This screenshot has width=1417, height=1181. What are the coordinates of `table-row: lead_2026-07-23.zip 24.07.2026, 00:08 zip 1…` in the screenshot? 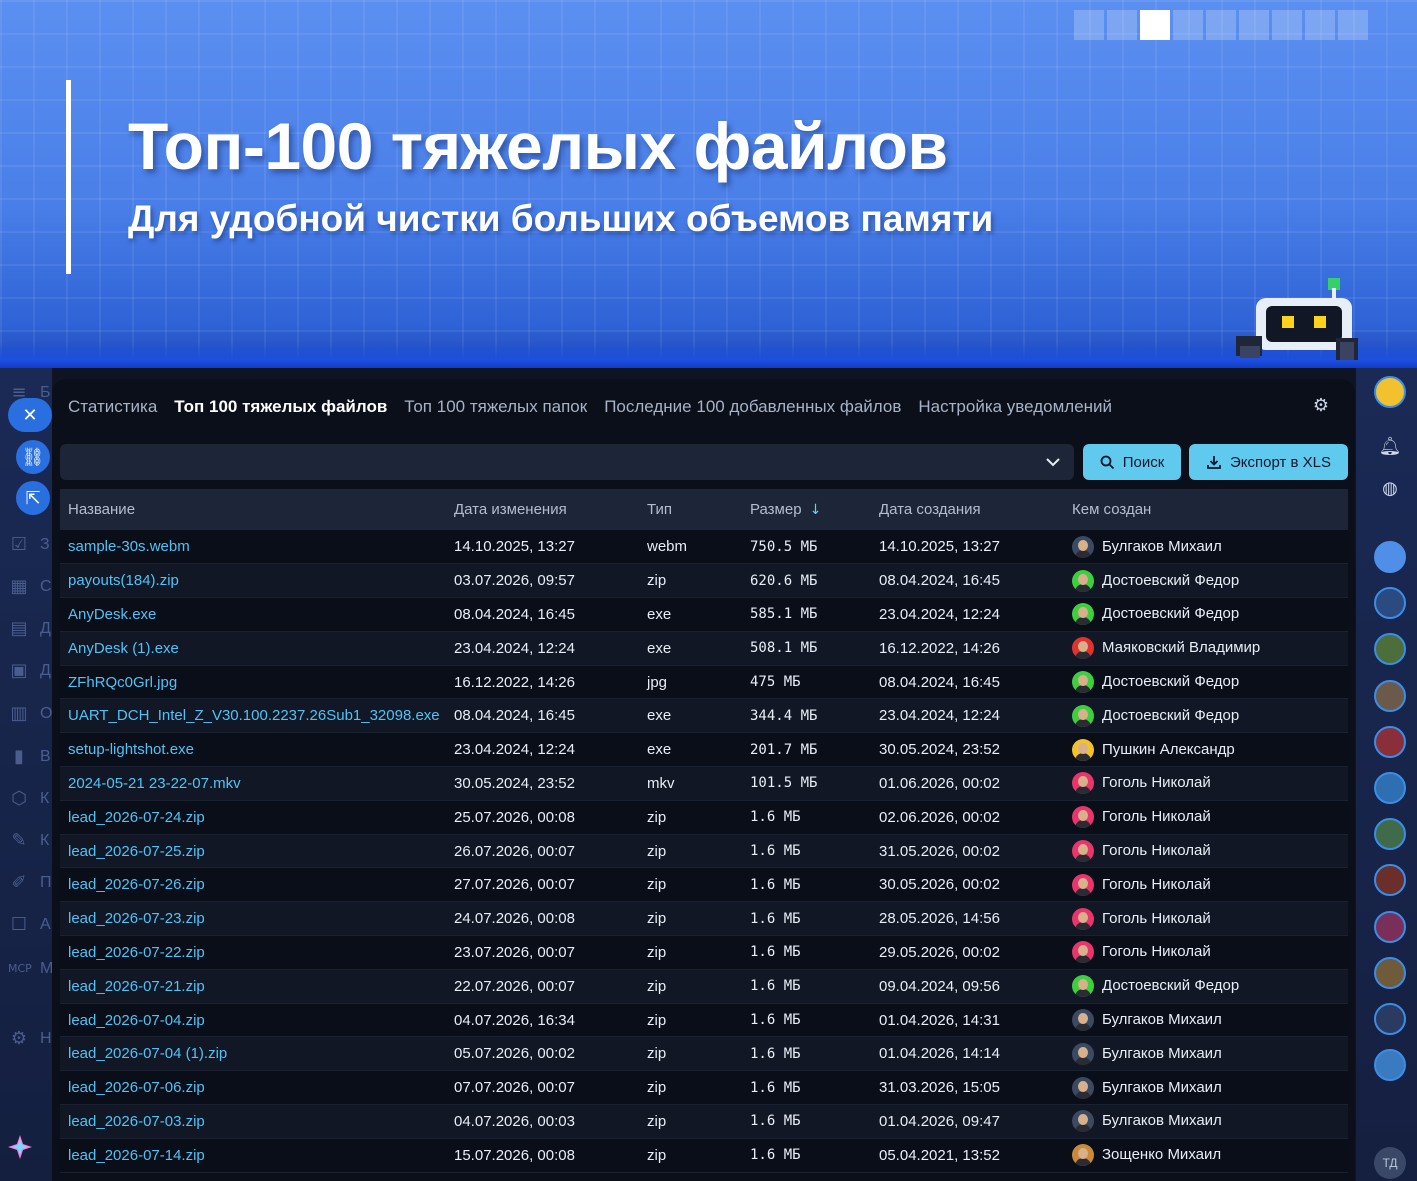 It's located at (704, 918).